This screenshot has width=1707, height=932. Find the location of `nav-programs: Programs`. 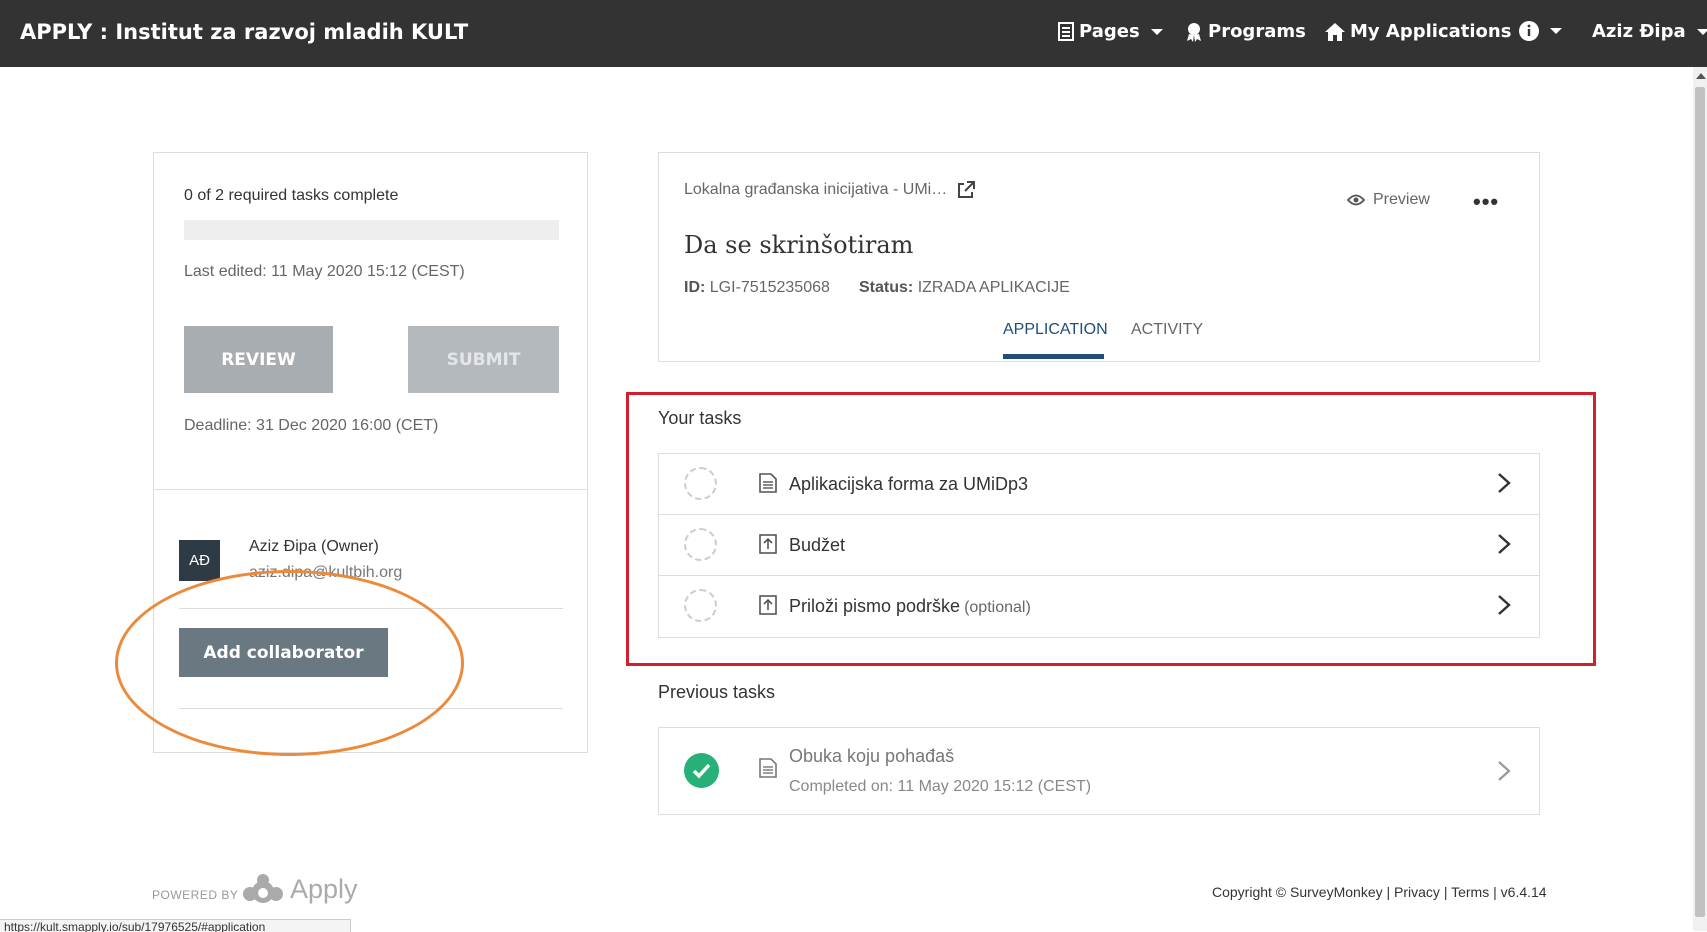

nav-programs: Programs is located at coordinates (1245, 31).